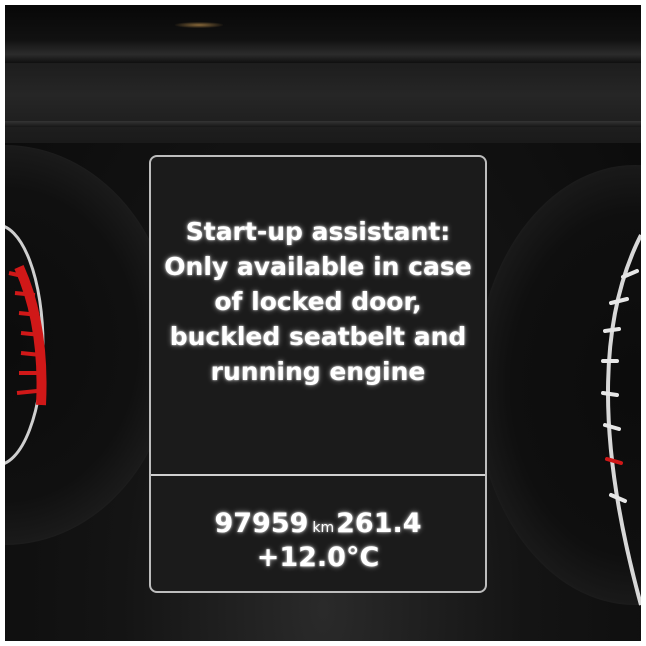  I want to click on message-line: running engine, so click(318, 371).